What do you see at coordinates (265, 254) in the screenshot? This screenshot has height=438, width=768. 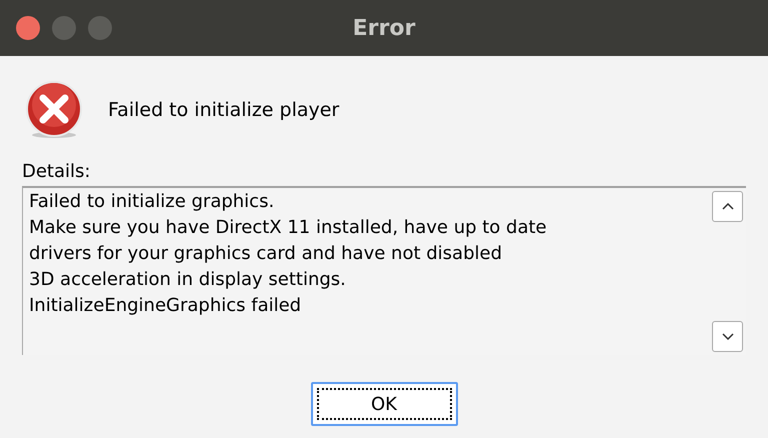 I see `details-line: drivers for your graphics card and have not disabled` at bounding box center [265, 254].